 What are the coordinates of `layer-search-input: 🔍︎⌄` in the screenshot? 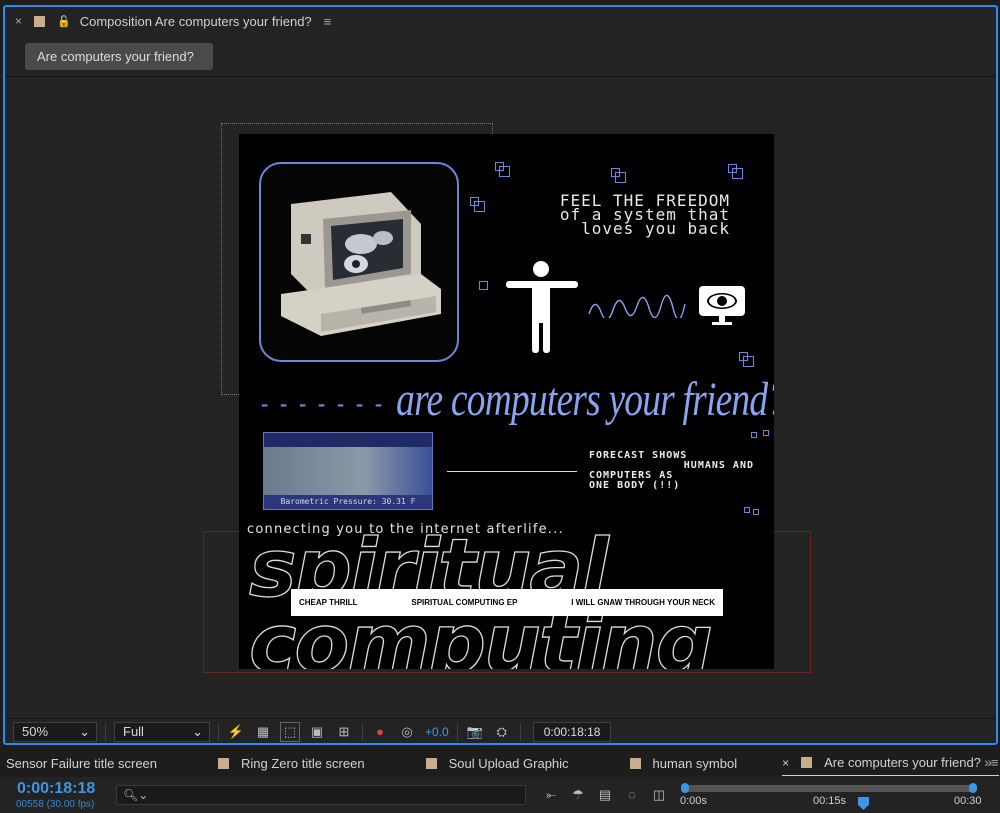 It's located at (321, 795).